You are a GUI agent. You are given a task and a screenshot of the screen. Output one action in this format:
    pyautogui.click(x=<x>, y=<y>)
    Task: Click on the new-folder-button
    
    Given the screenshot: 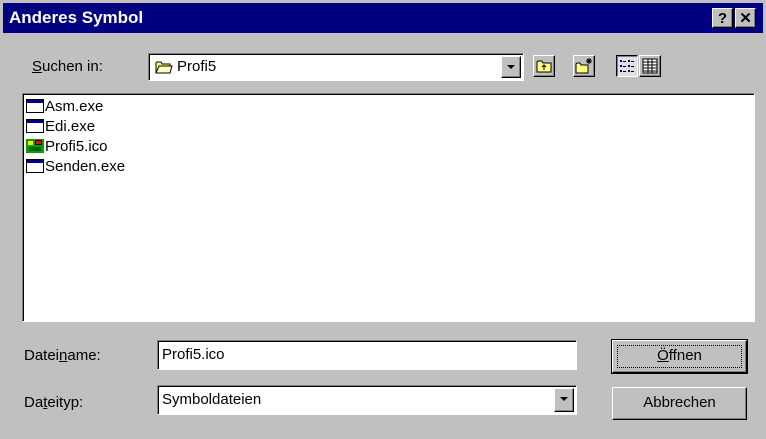 What is the action you would take?
    pyautogui.click(x=584, y=66)
    